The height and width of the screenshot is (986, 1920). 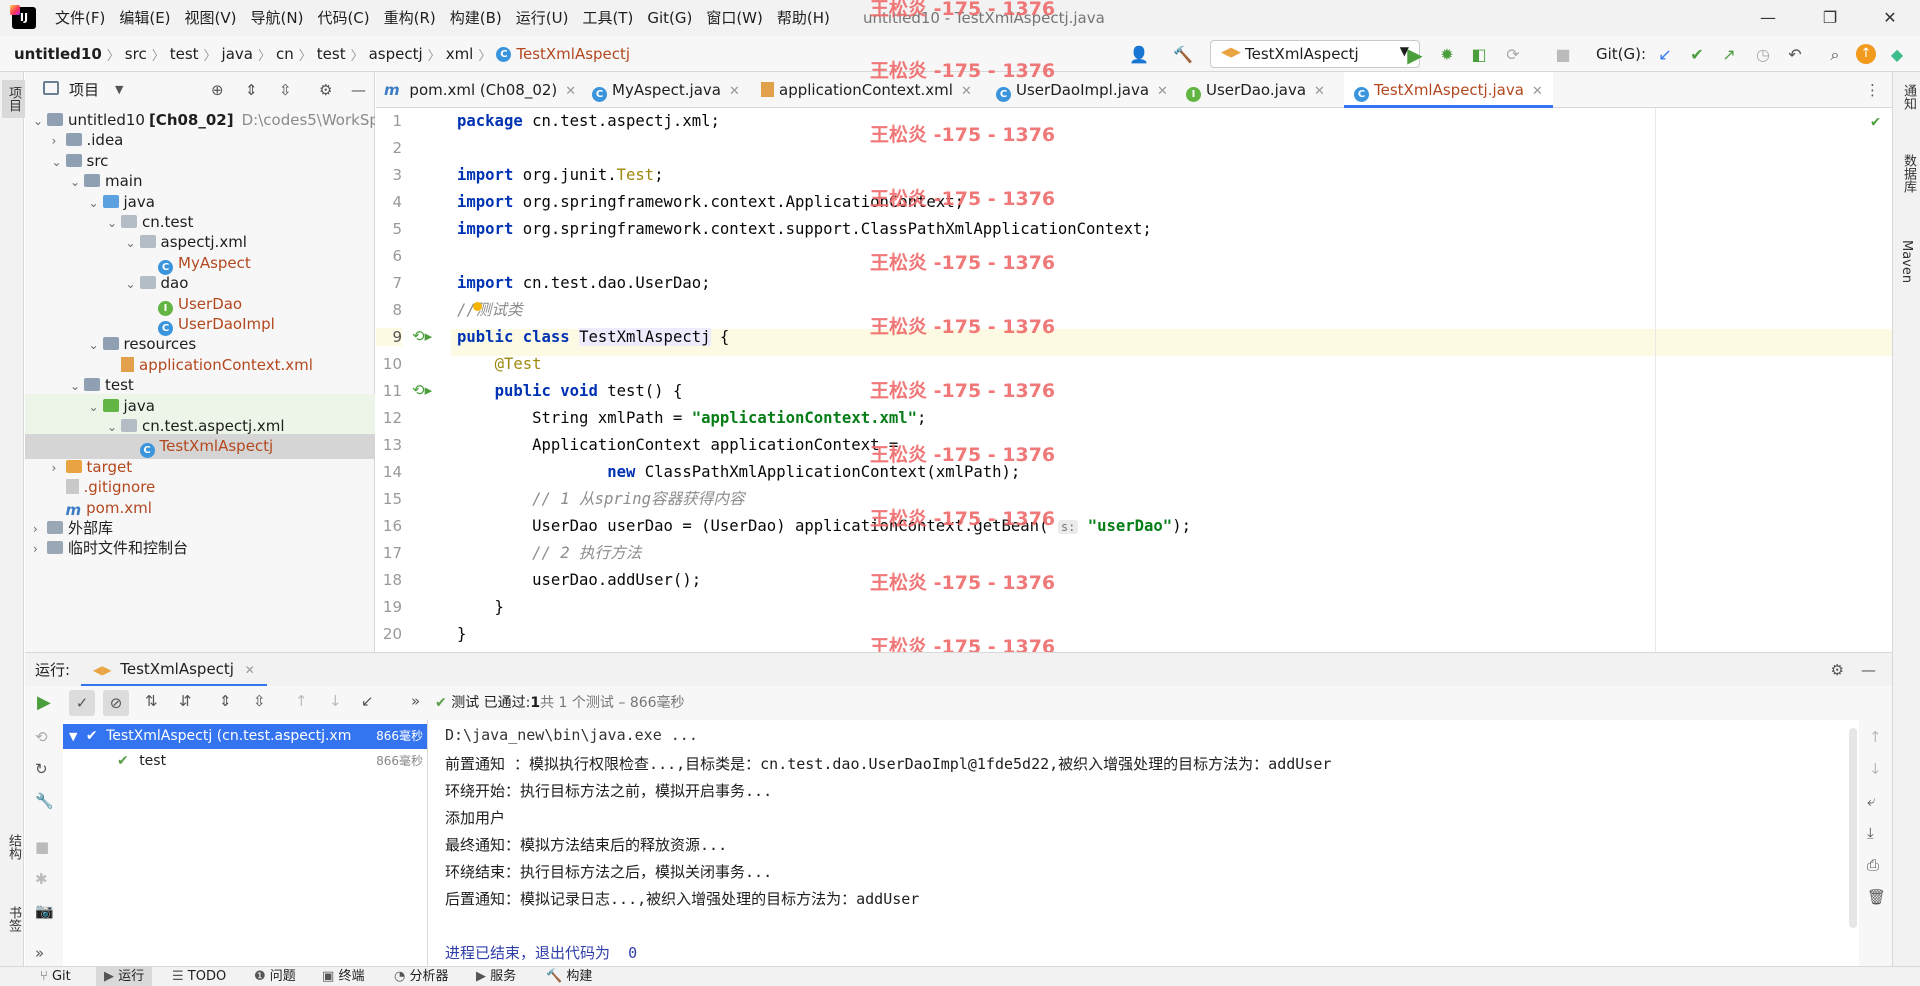 What do you see at coordinates (55, 976) in the screenshot?
I see `git-tool-button: ⑂ Git` at bounding box center [55, 976].